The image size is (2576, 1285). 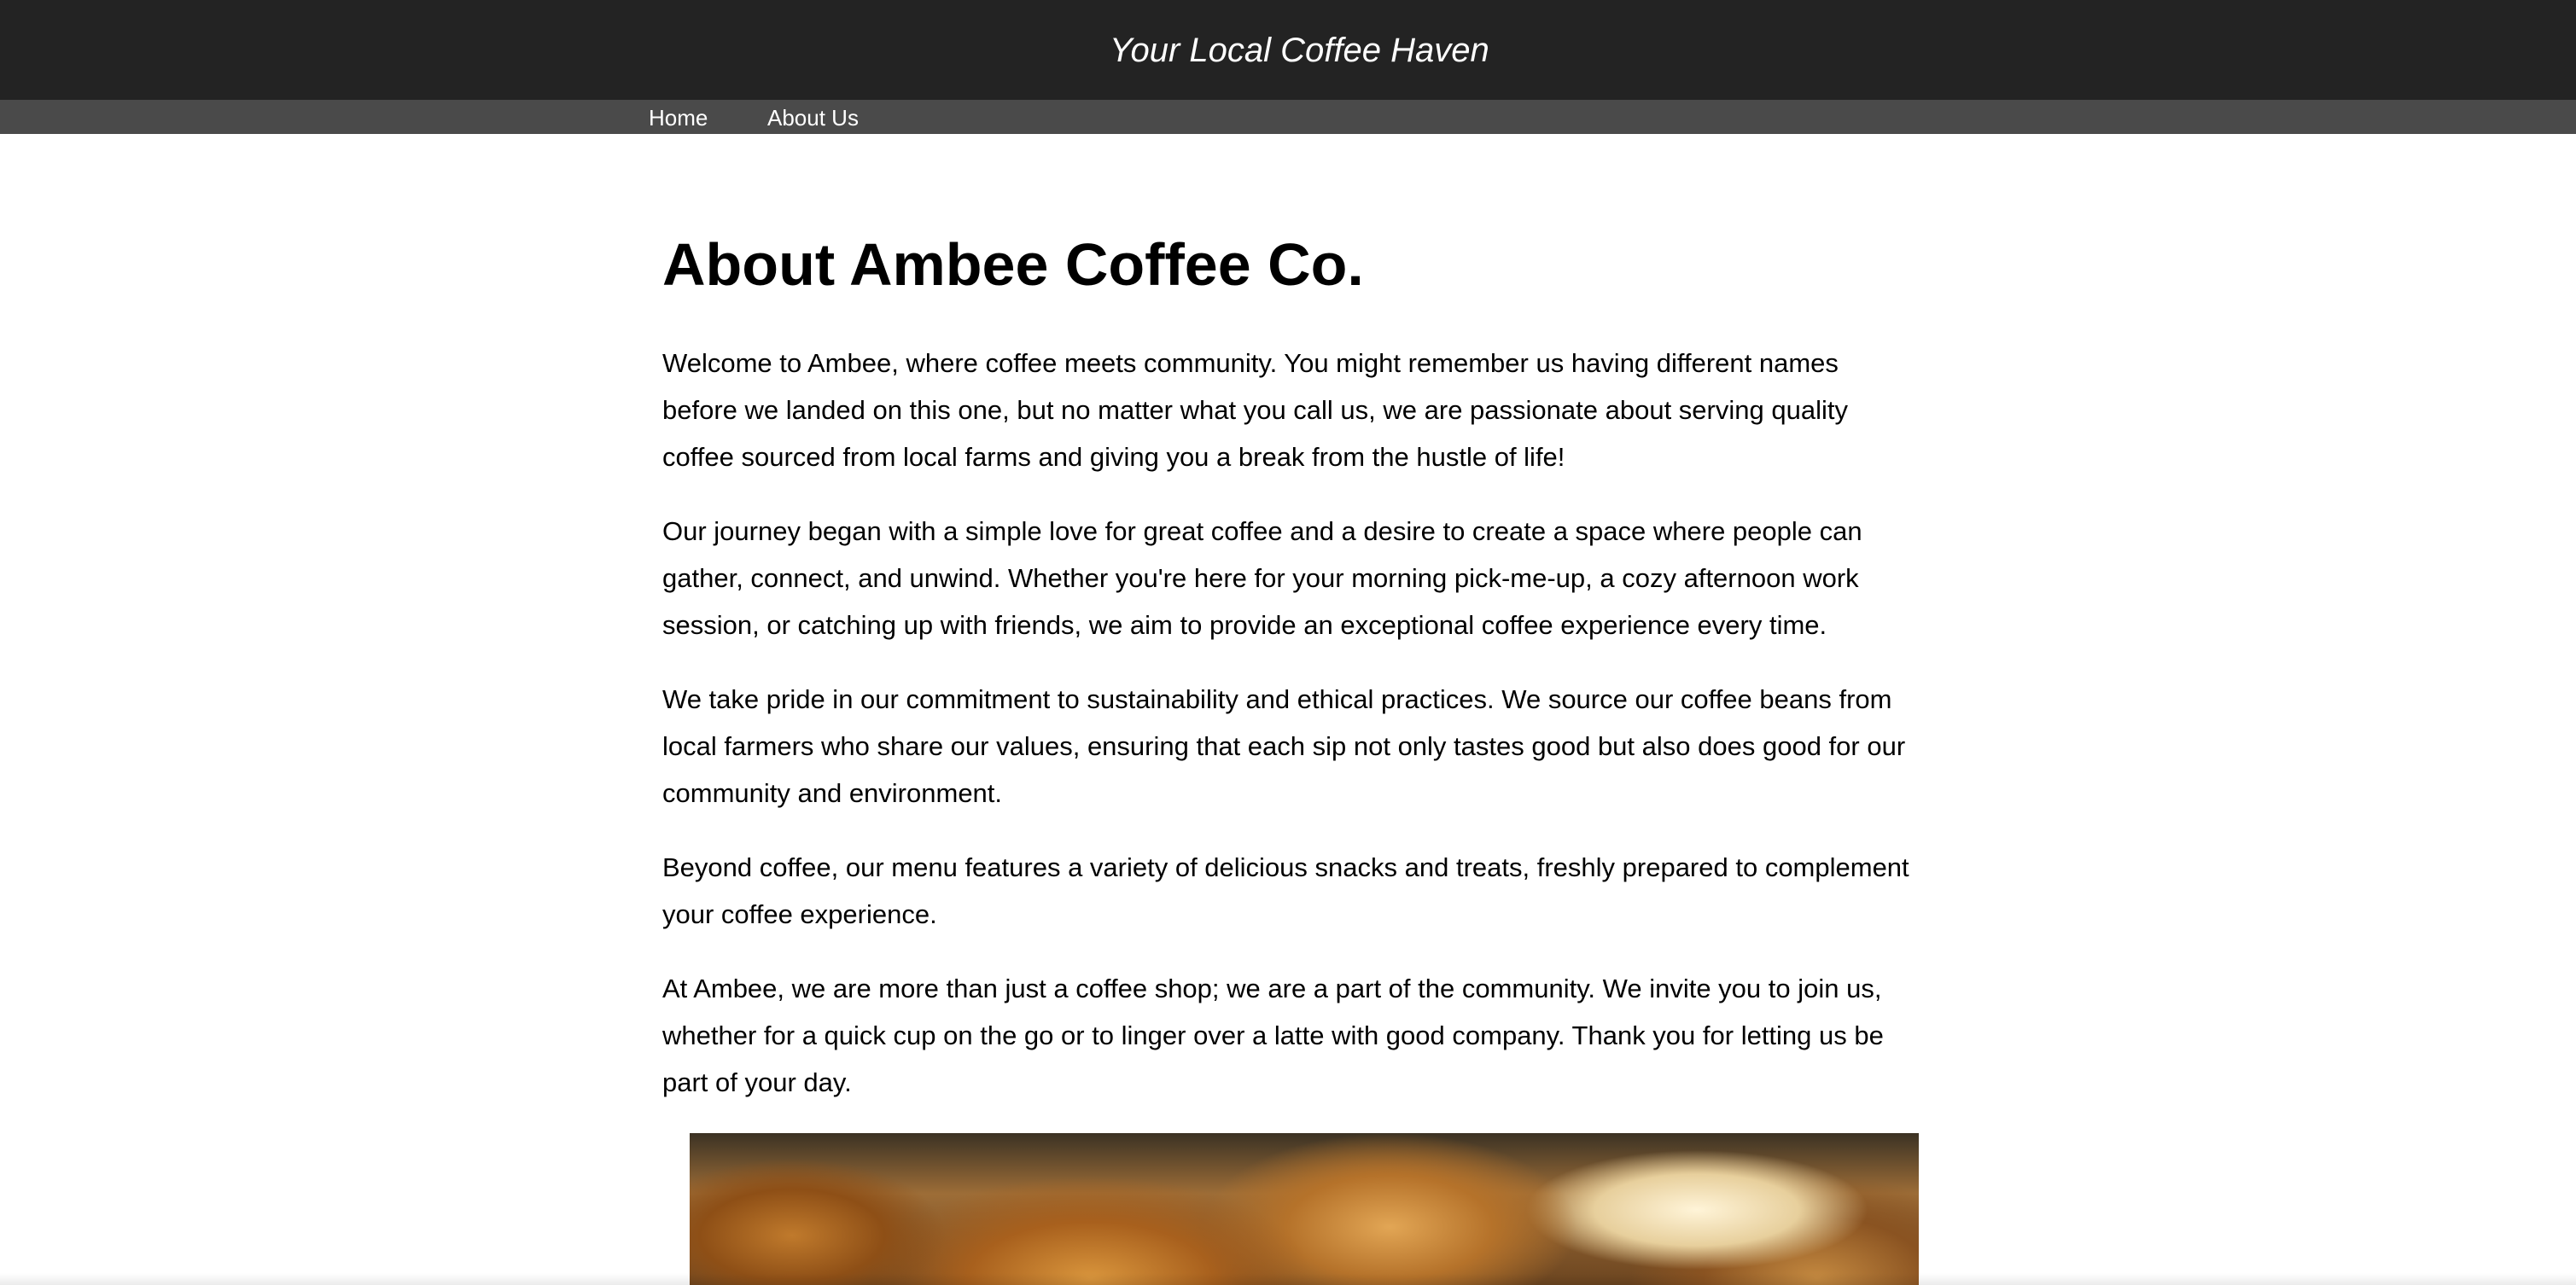 I want to click on pastry-photo, so click(x=1304, y=1209).